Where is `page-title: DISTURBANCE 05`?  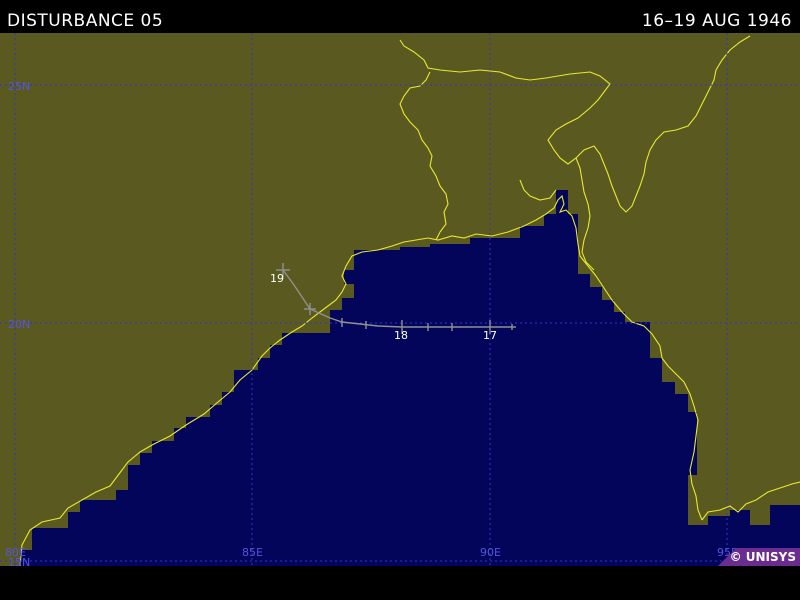 page-title: DISTURBANCE 05 is located at coordinates (85, 21).